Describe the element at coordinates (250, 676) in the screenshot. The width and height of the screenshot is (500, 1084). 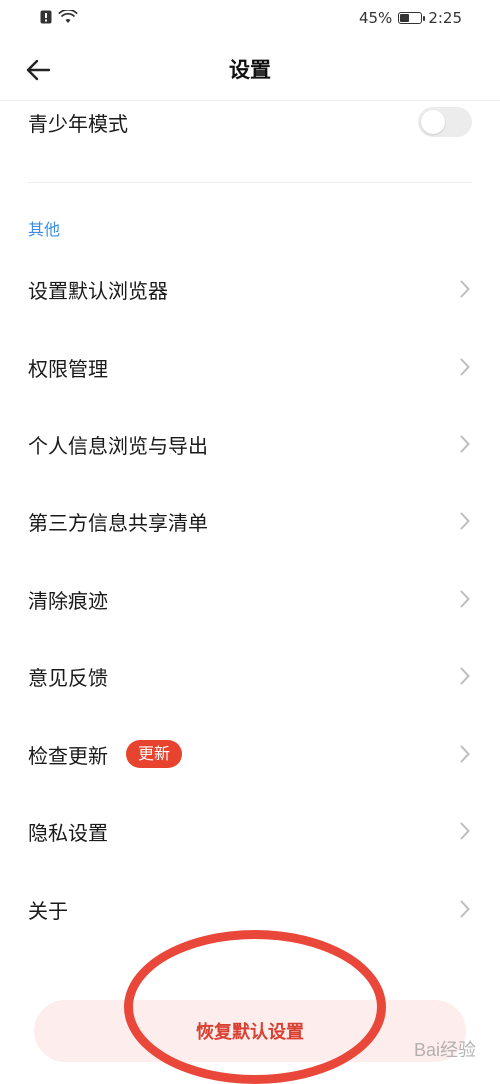
I see `settings-item-feedback: 意见反馈` at that location.